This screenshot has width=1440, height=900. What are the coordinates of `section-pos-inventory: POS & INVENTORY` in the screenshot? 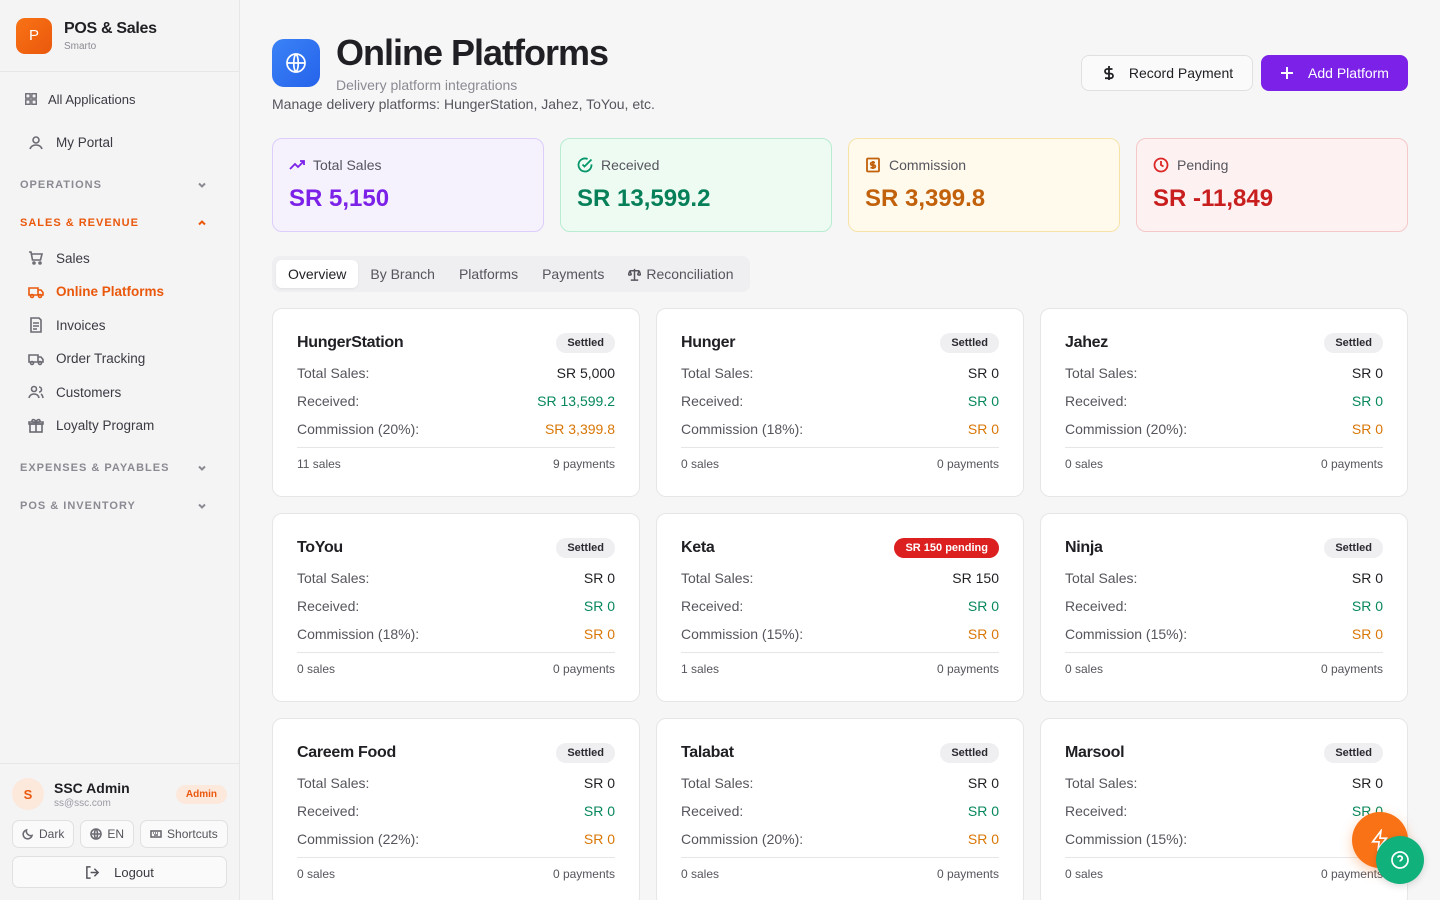 It's located at (119, 506).